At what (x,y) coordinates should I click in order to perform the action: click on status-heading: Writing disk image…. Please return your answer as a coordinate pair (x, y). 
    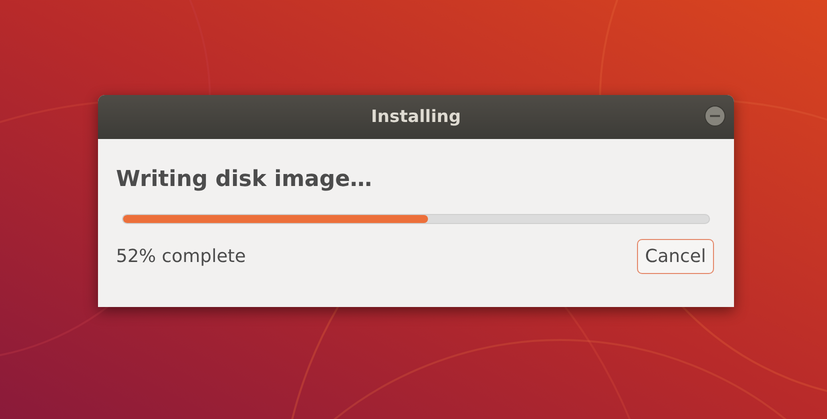
    Looking at the image, I should click on (245, 179).